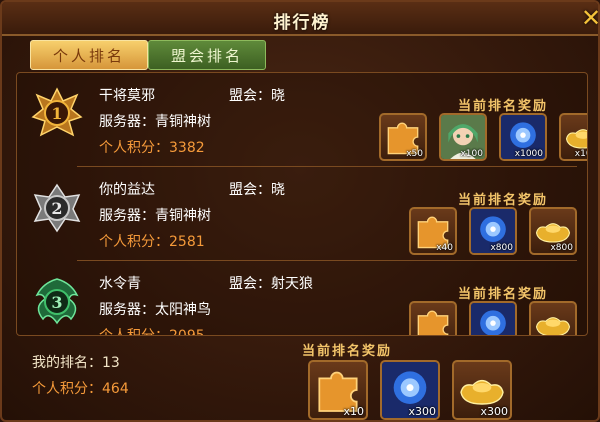  I want to click on tab-guild-ranking: 盟会排名, so click(207, 55).